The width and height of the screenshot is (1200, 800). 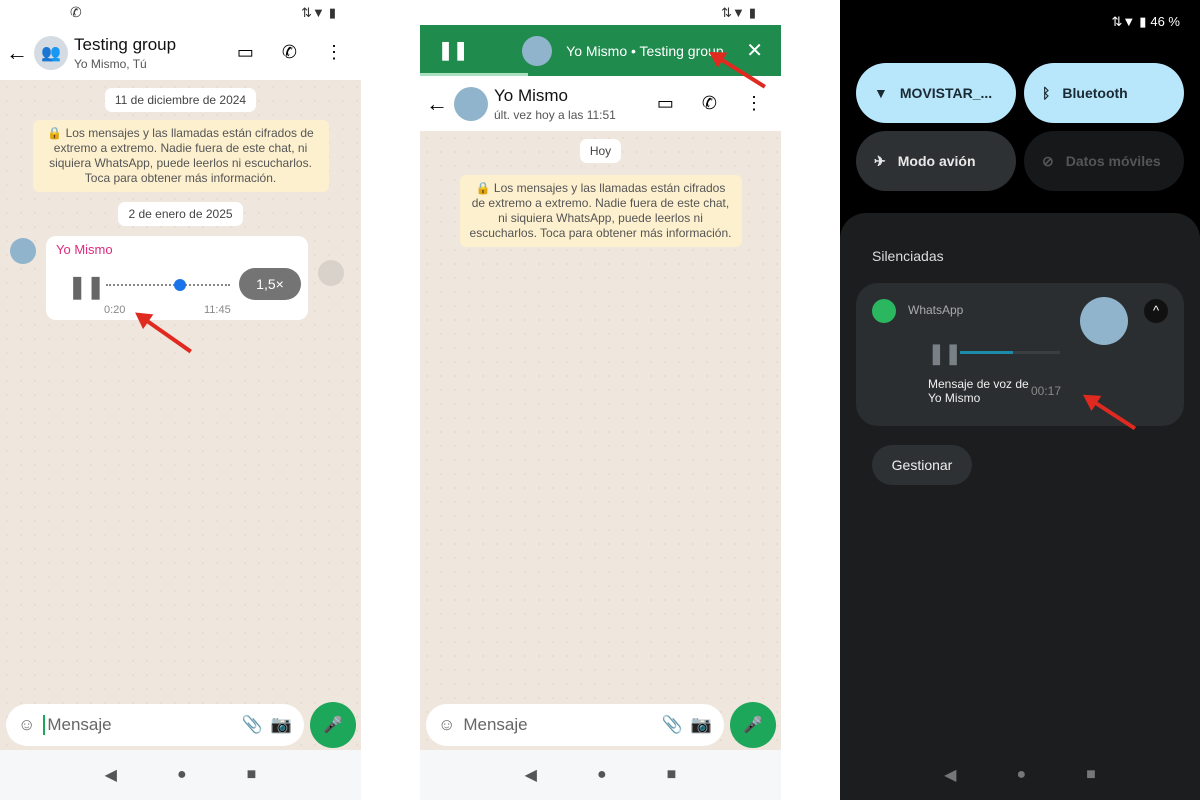 I want to click on tile-label: Modo avión, so click(x=936, y=161).